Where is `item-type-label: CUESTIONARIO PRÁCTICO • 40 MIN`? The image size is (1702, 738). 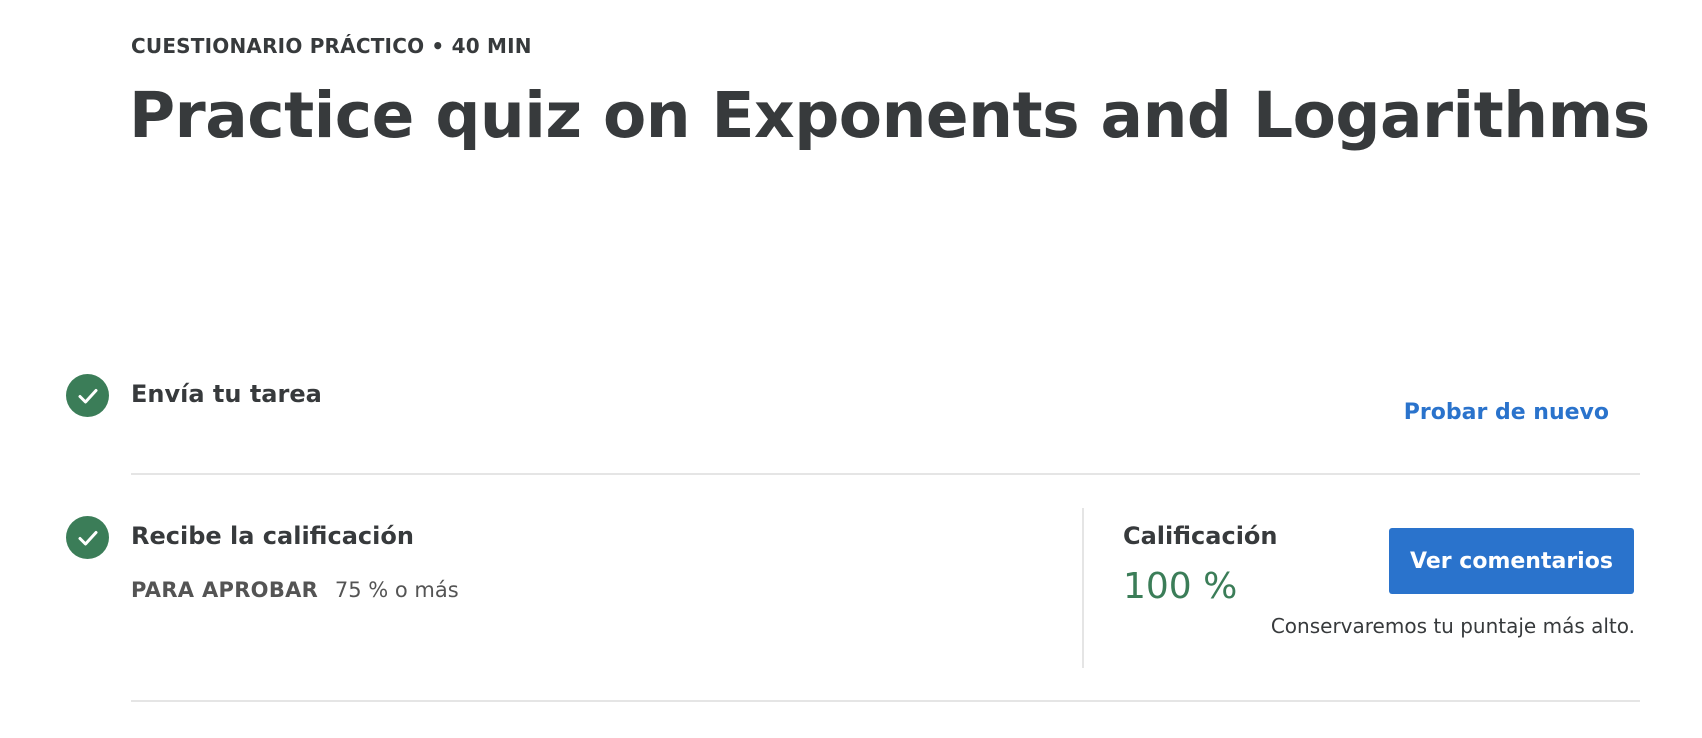 item-type-label: CUESTIONARIO PRÁCTICO • 40 MIN is located at coordinates (331, 46).